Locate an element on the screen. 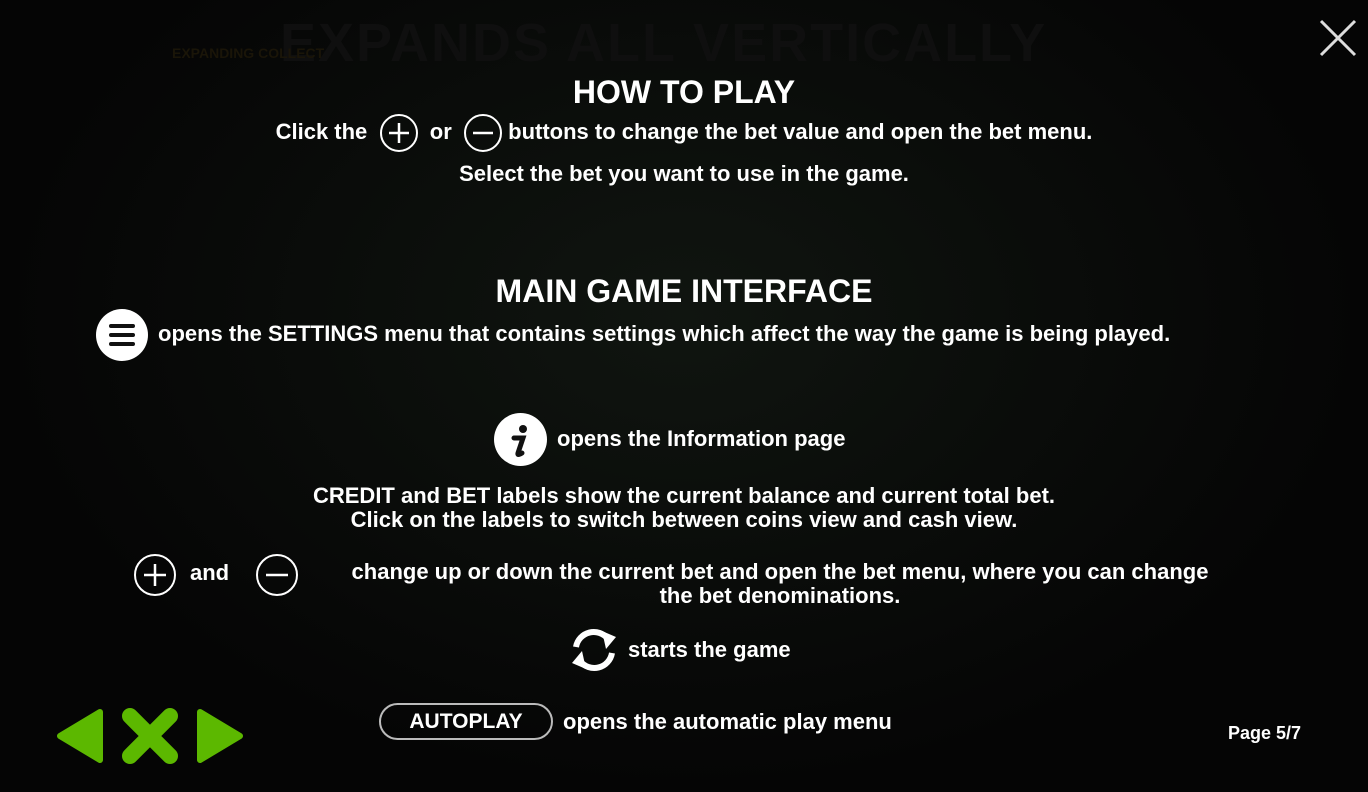  previous-page-button is located at coordinates (80, 738).